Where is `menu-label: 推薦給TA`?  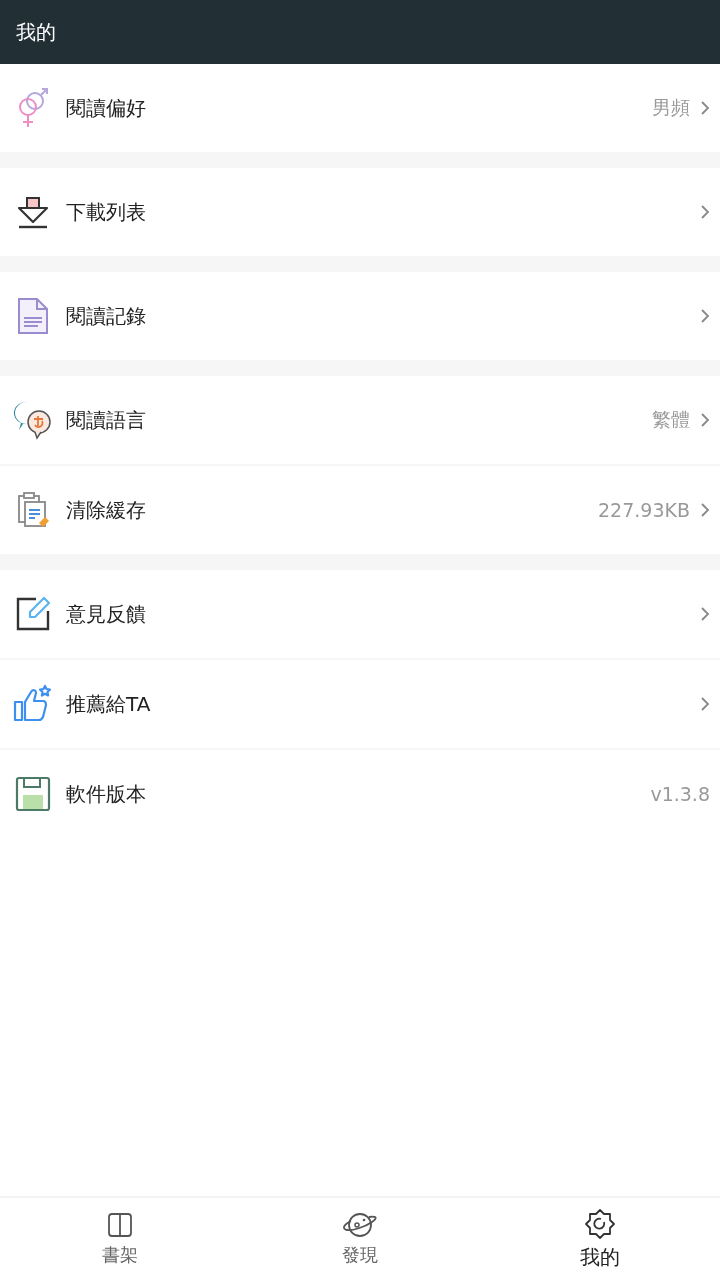 menu-label: 推薦給TA is located at coordinates (109, 704).